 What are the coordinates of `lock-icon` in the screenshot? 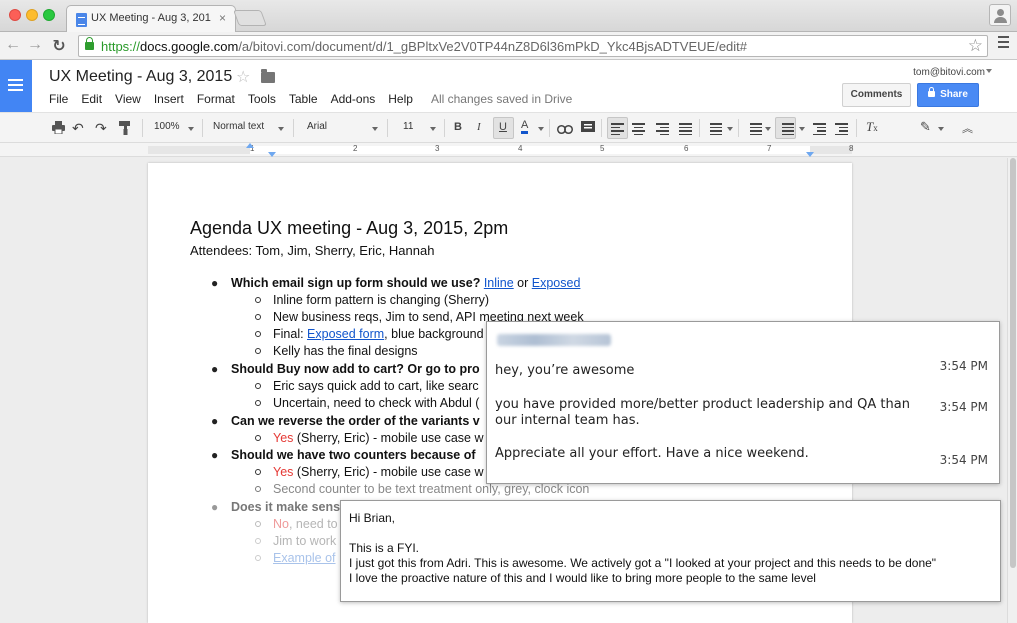 It's located at (89, 43).